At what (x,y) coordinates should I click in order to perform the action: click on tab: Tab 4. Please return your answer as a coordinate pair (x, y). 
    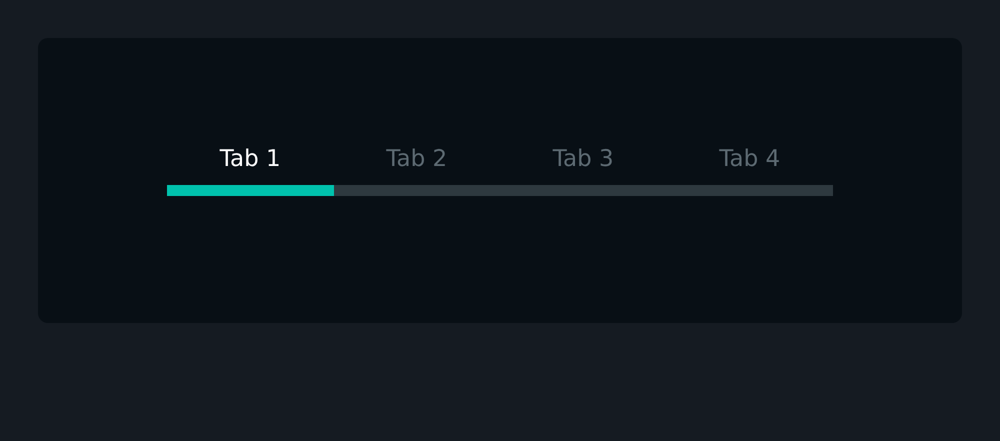
    Looking at the image, I should click on (749, 170).